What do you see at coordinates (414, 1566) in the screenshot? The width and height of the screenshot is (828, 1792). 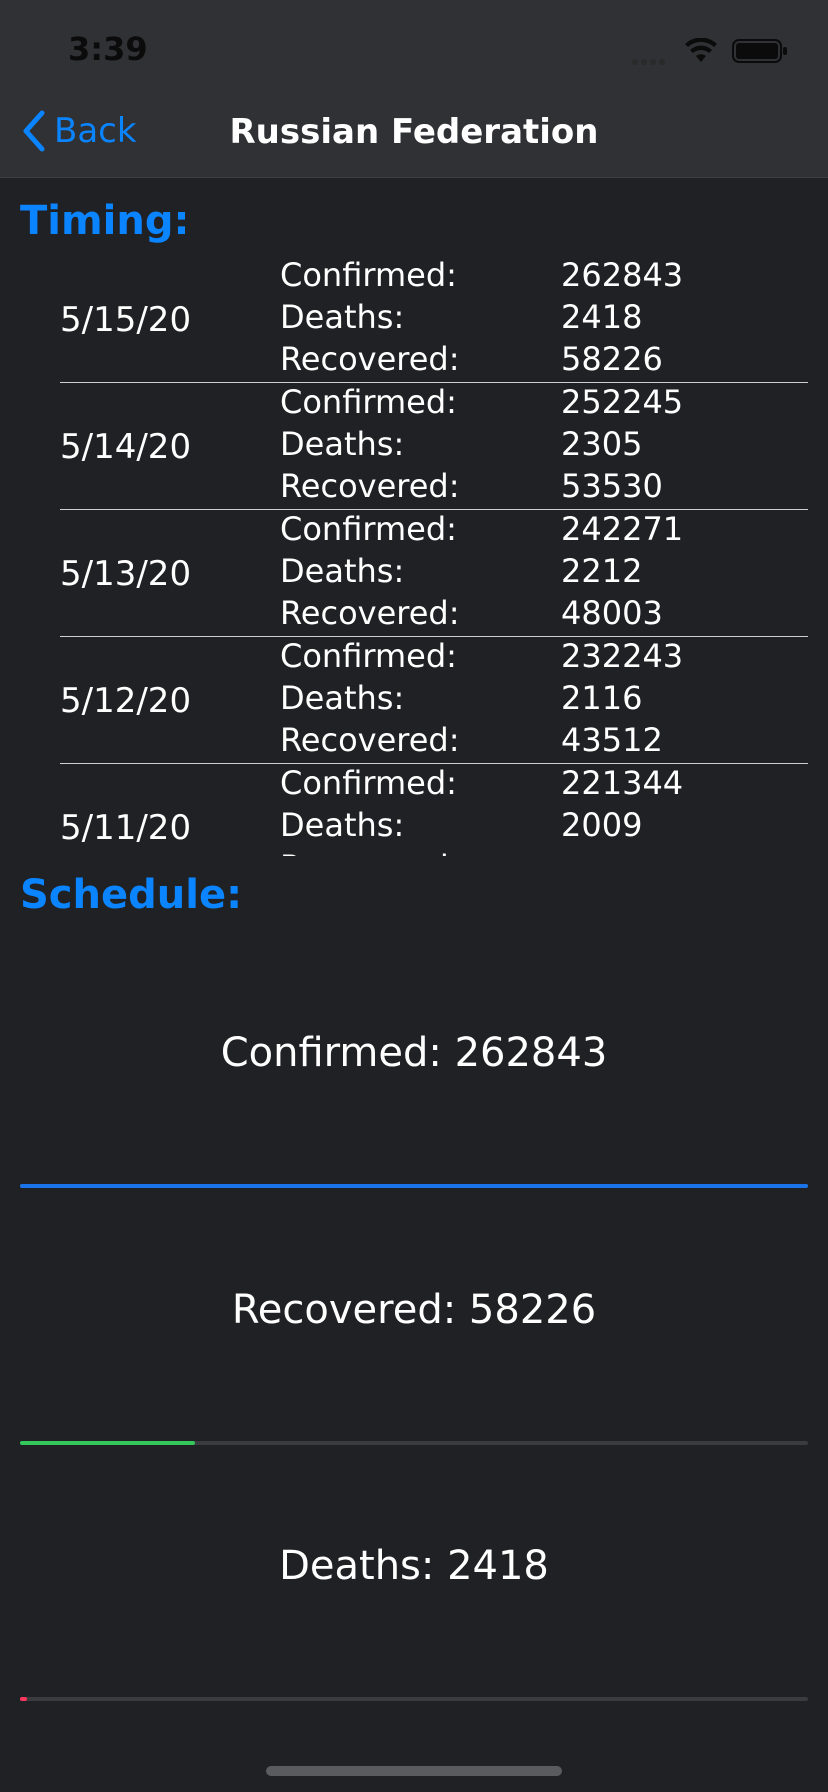 I see `deaths-metric-text: Deaths: 2418` at bounding box center [414, 1566].